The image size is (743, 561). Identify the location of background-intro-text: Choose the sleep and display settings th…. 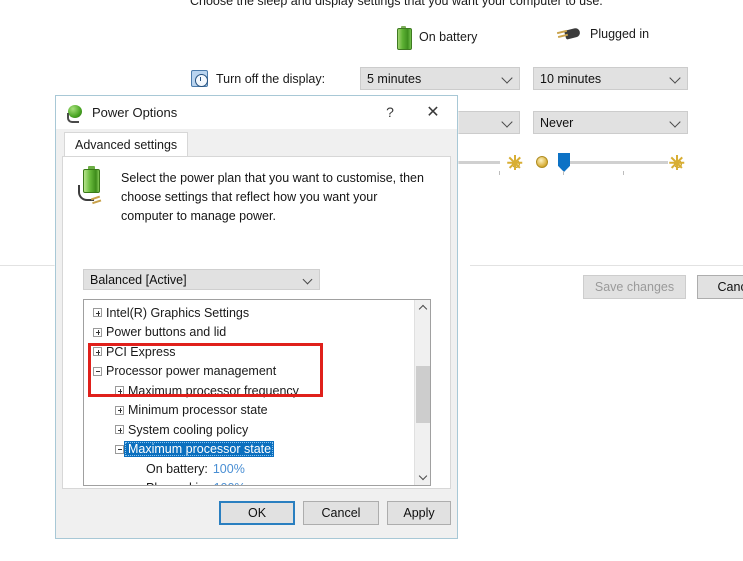
(396, 4).